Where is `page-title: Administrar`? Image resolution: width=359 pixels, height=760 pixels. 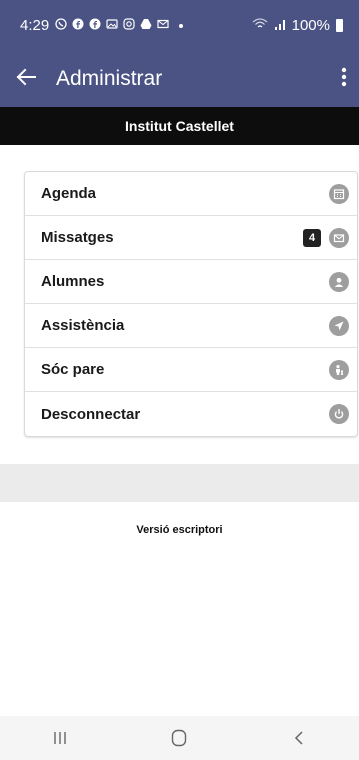 page-title: Administrar is located at coordinates (109, 78).